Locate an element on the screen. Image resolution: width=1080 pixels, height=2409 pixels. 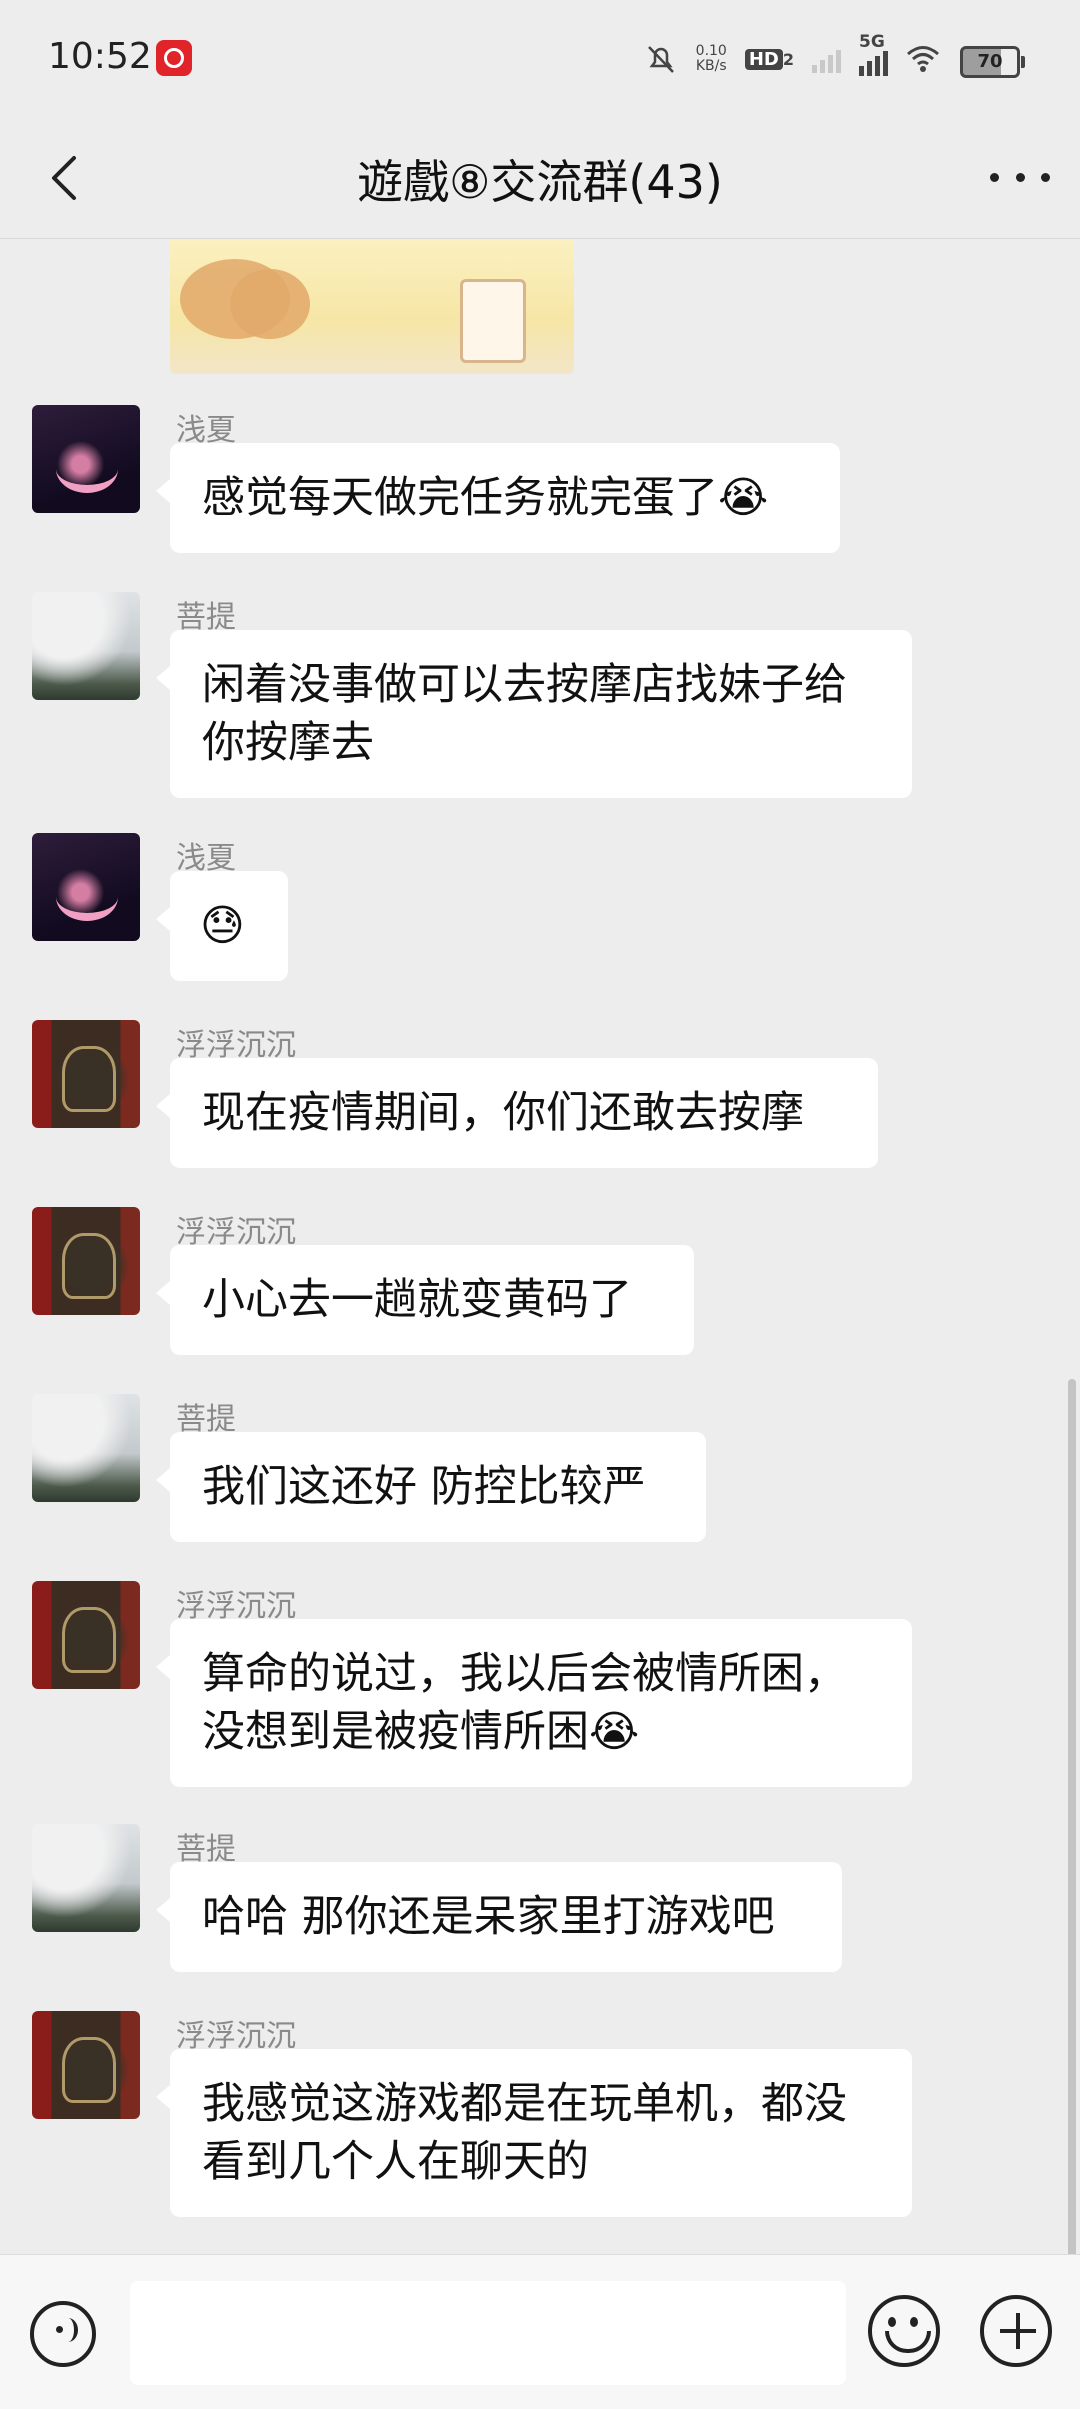
status-bar: 10:52 0.10 KB/s HD 2 5G 70 is located at coordinates (540, 60).